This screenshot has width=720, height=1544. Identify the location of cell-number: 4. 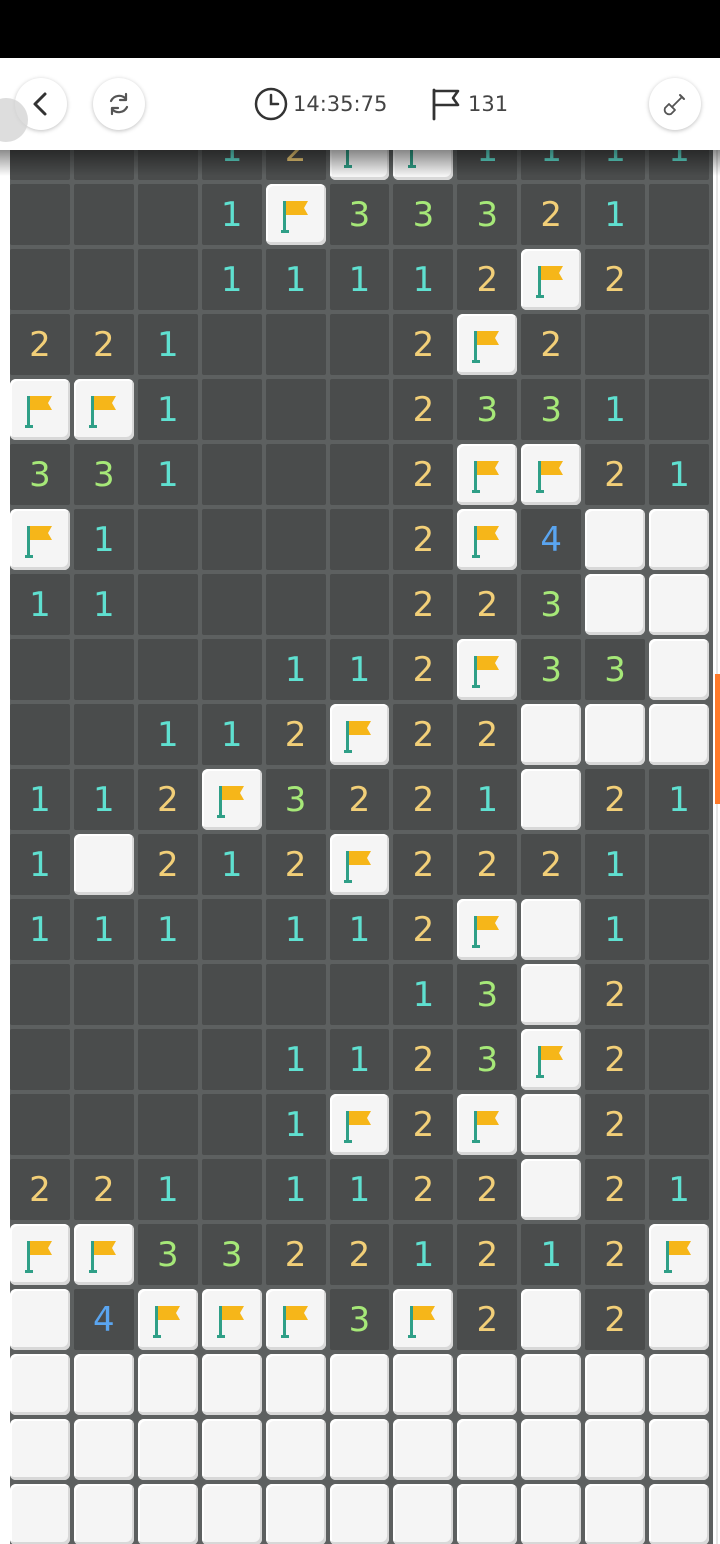
(551, 539).